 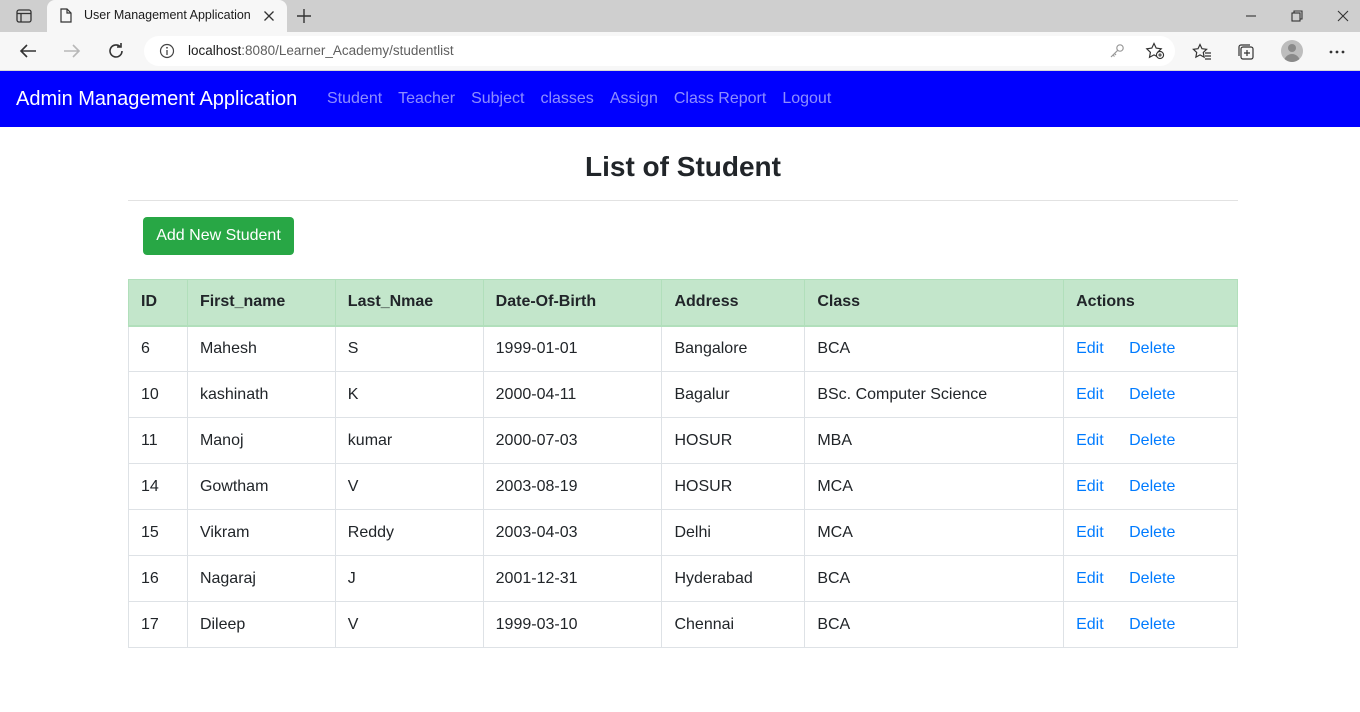 What do you see at coordinates (806, 99) in the screenshot?
I see `nav-link-logout: Logout` at bounding box center [806, 99].